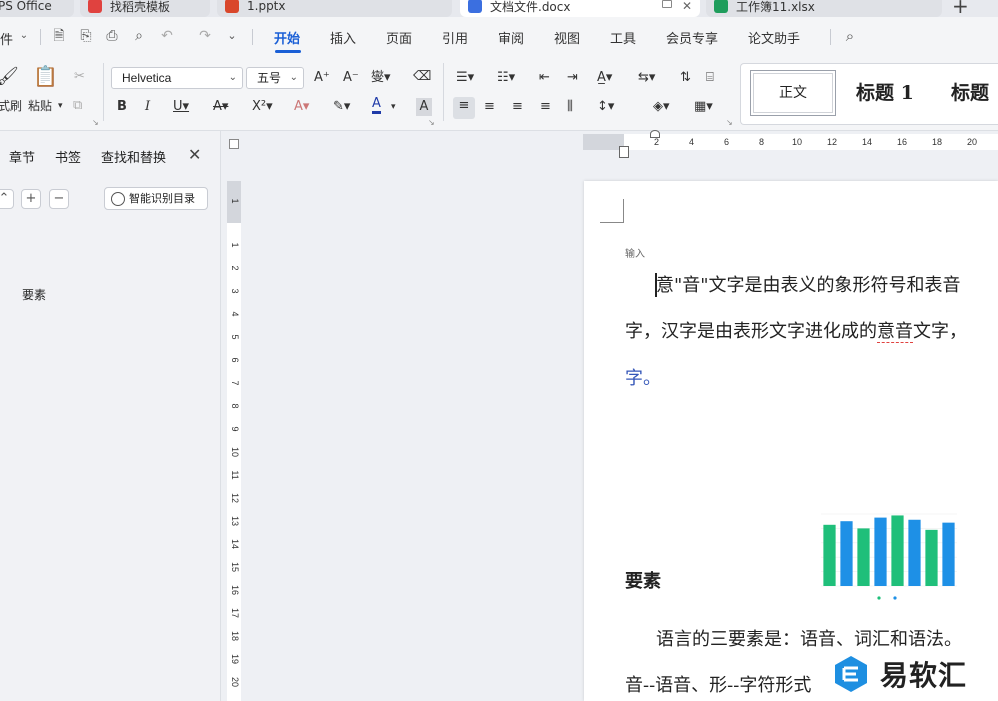 This screenshot has width=998, height=701. I want to click on style-normal: 正文, so click(793, 93).